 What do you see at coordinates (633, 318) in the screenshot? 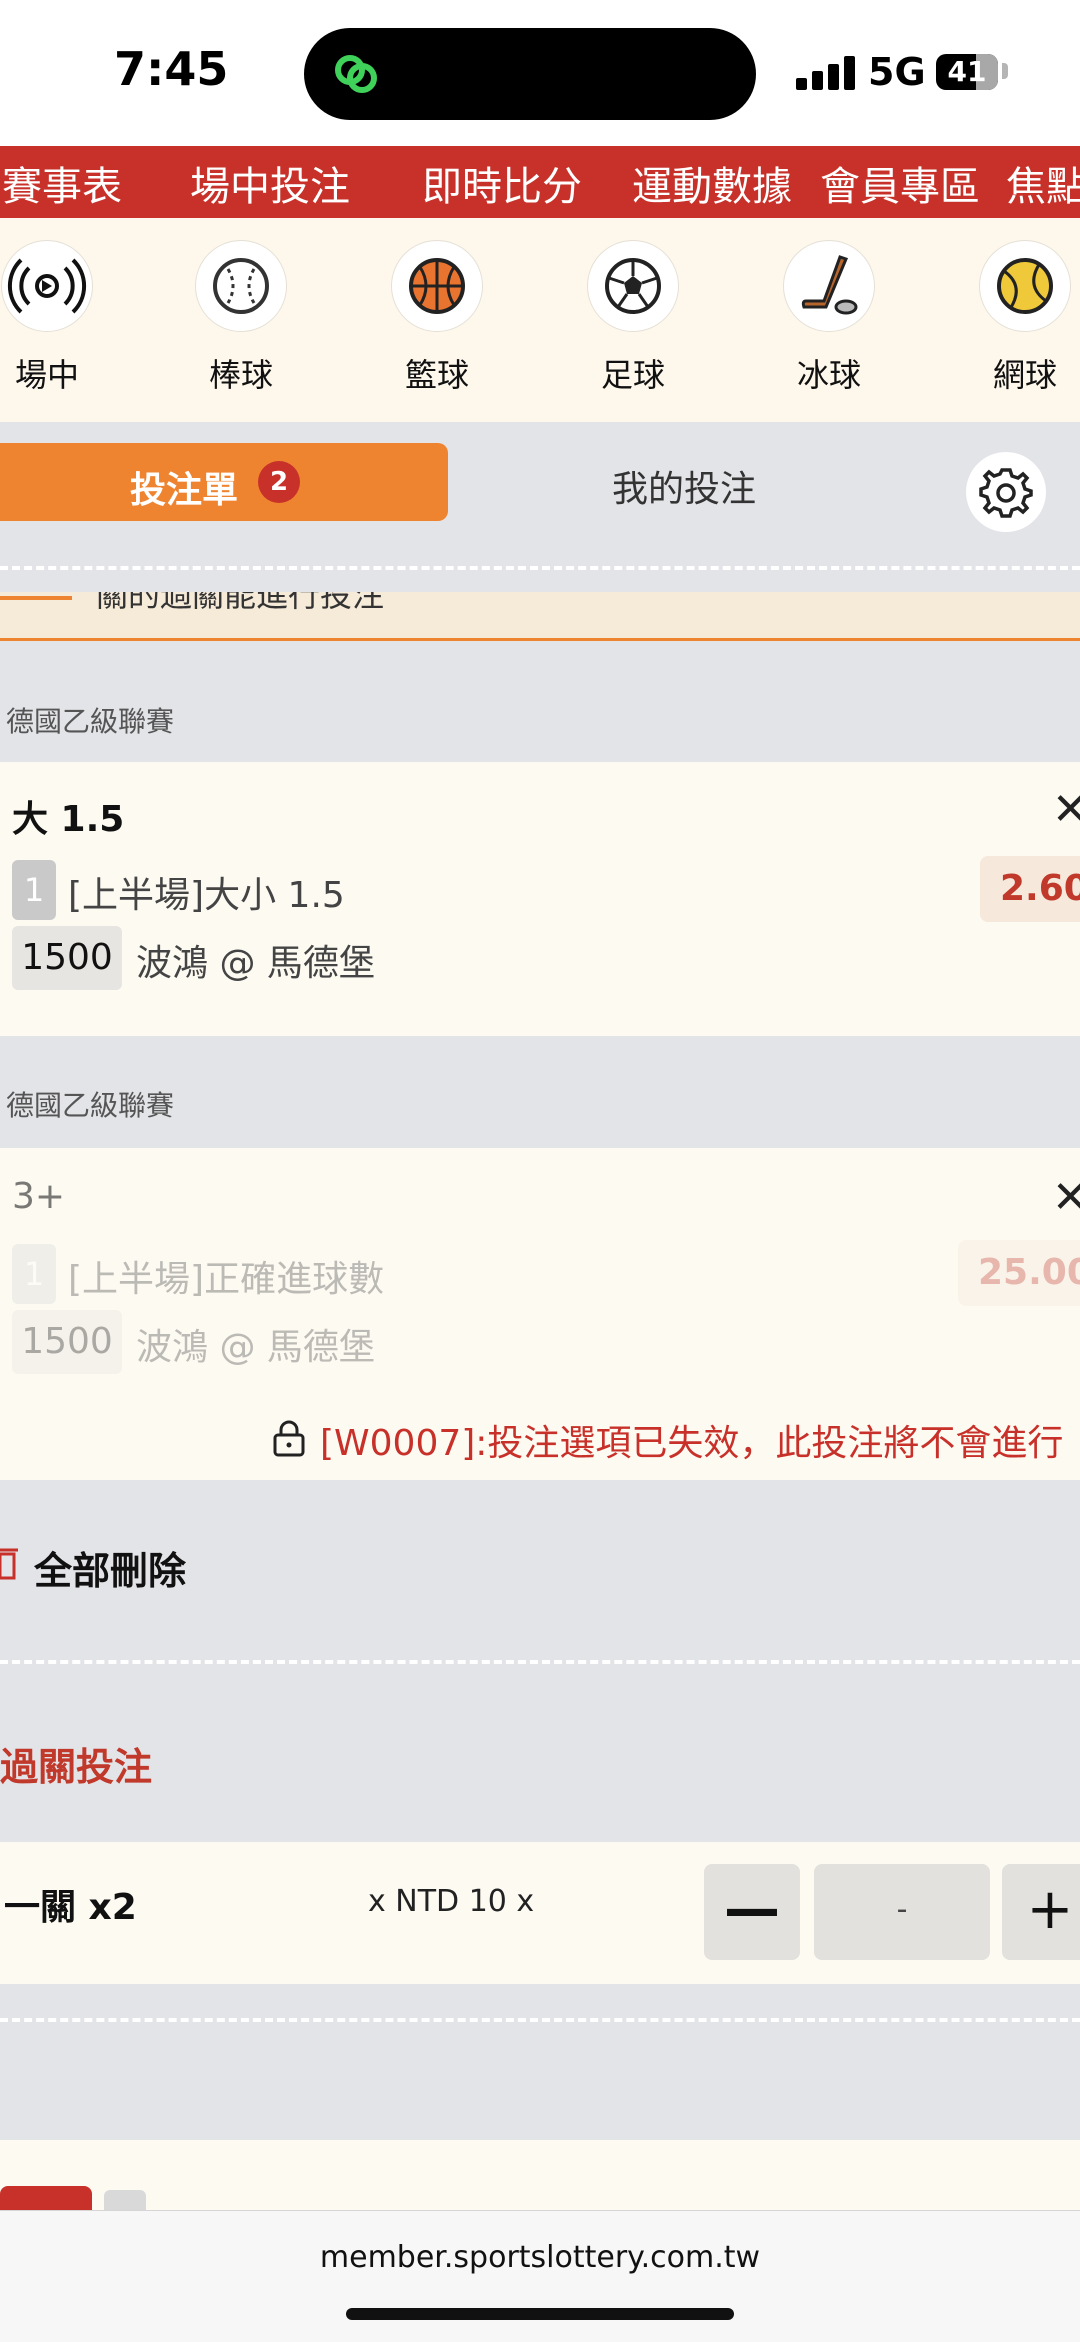
I see `category-soccer: 足球` at bounding box center [633, 318].